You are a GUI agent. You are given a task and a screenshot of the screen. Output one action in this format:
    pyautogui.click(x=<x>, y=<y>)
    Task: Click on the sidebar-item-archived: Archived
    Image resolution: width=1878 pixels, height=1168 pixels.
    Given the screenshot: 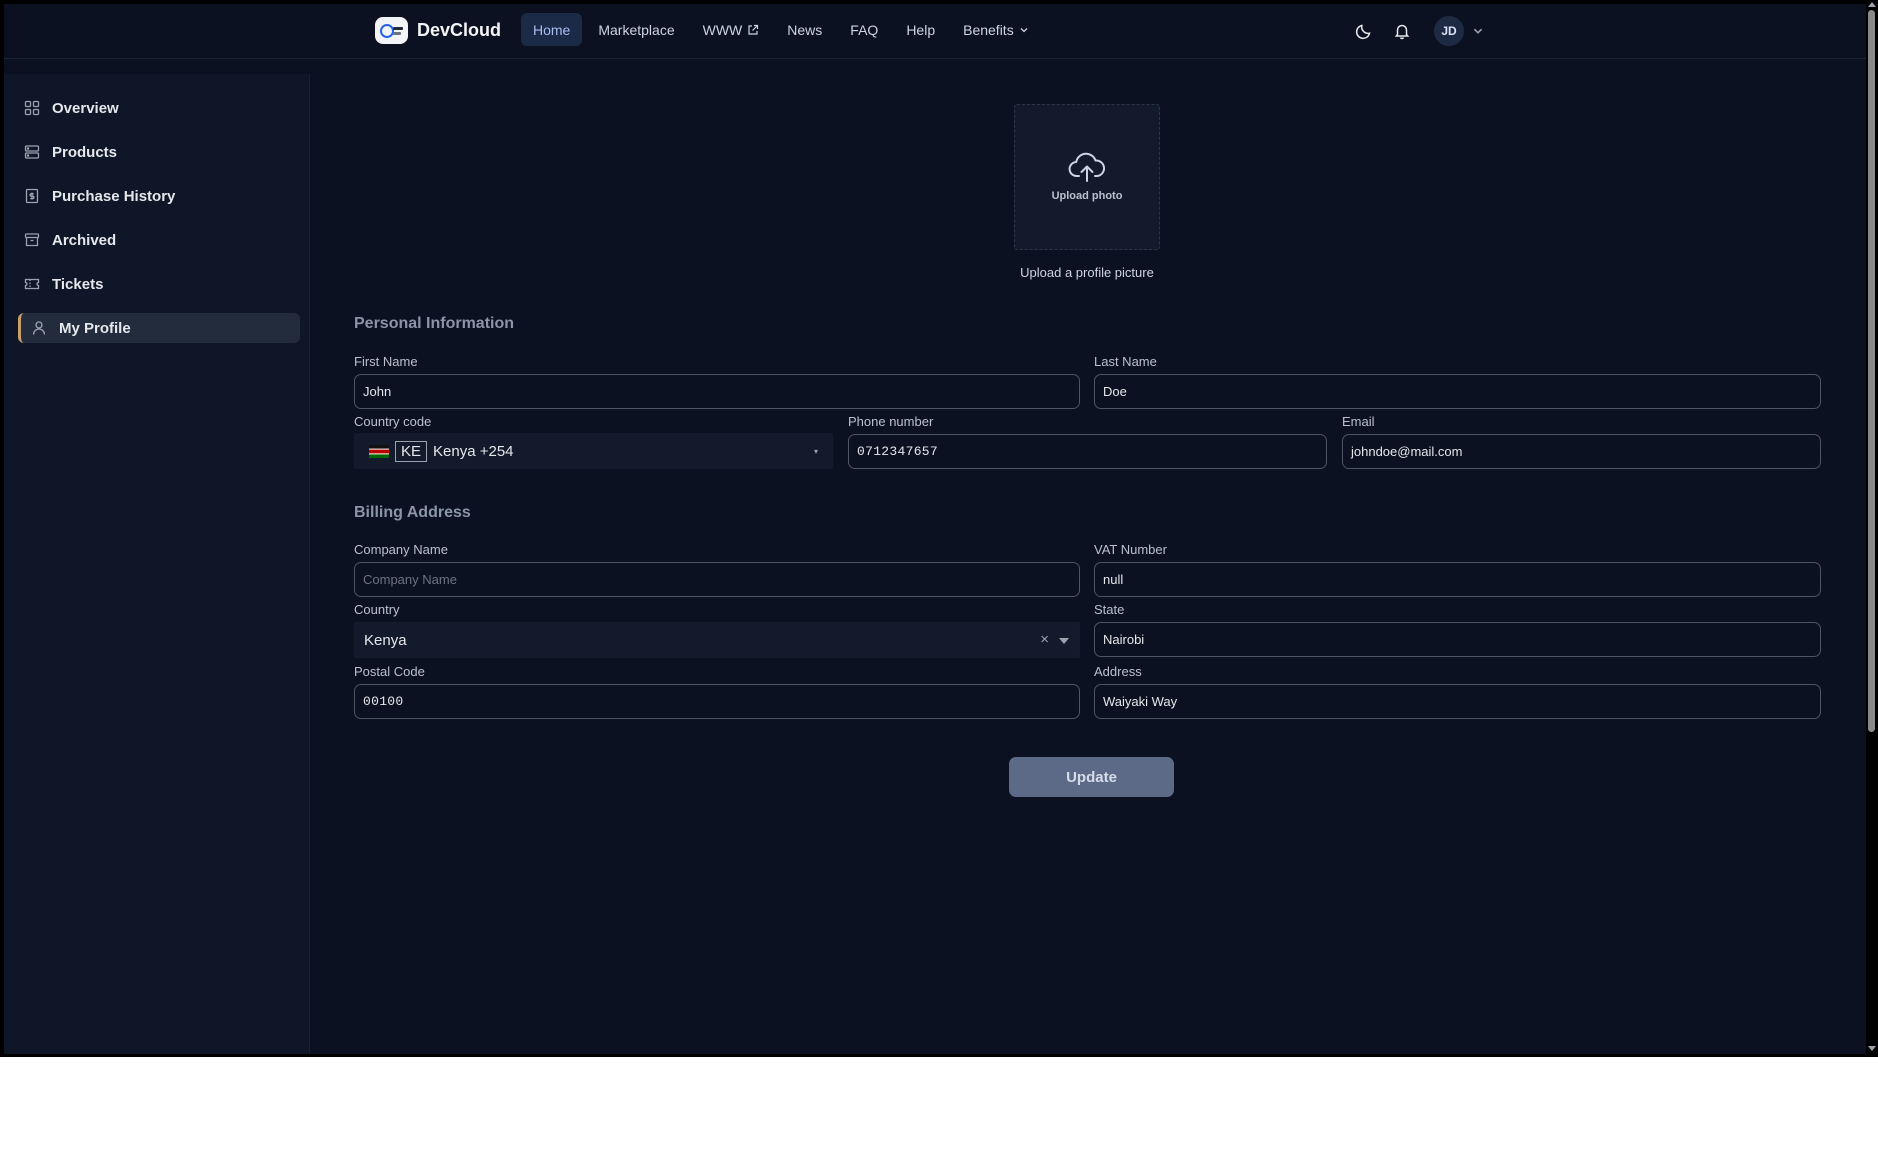 What is the action you would take?
    pyautogui.click(x=159, y=240)
    